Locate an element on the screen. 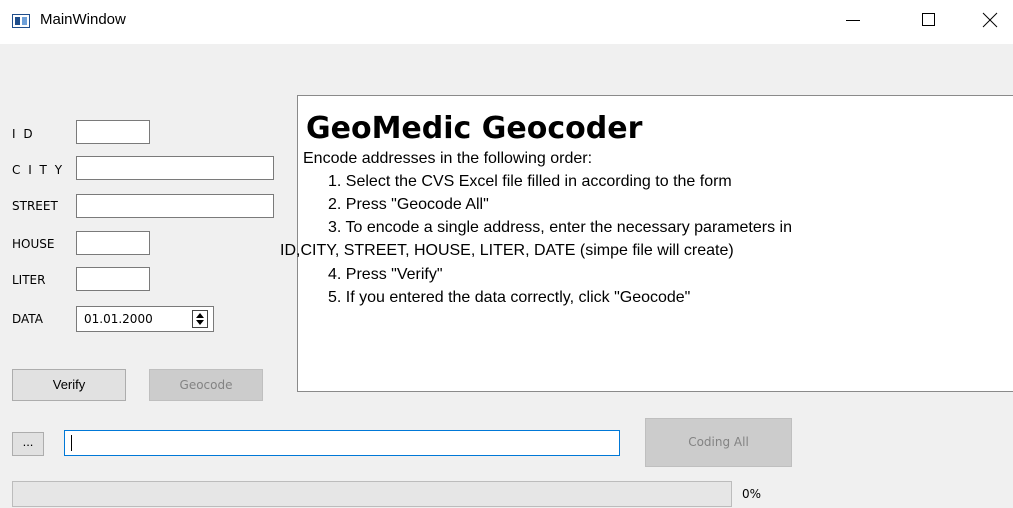 The height and width of the screenshot is (508, 1013). file-path-input is located at coordinates (342, 443).